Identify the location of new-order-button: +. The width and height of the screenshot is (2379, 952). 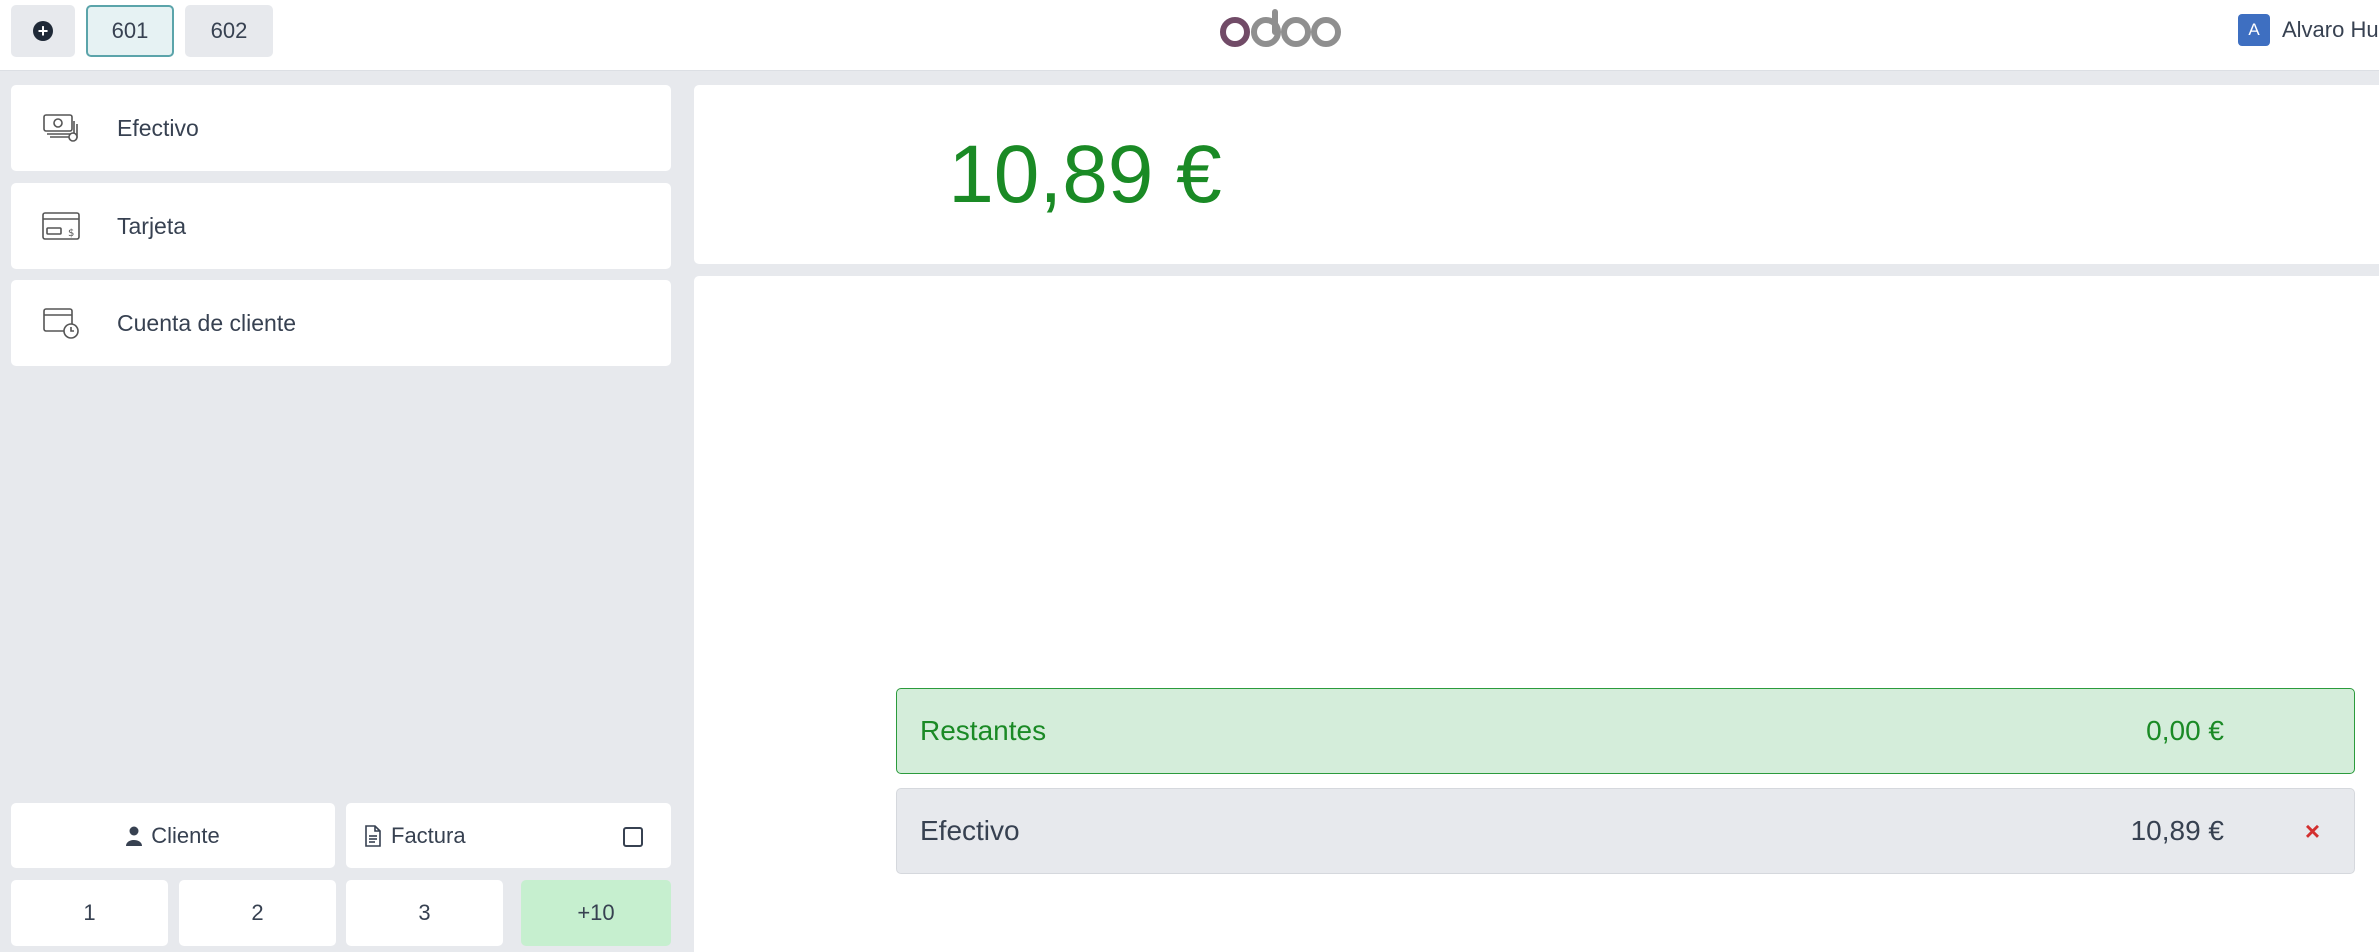
(43, 31).